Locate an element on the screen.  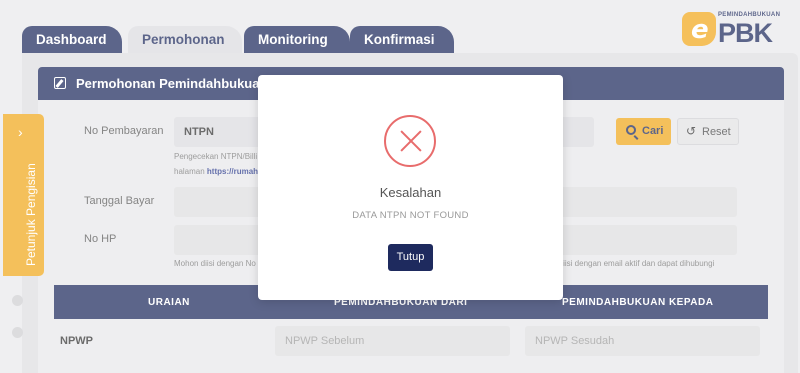
error-x-icon is located at coordinates (410, 141).